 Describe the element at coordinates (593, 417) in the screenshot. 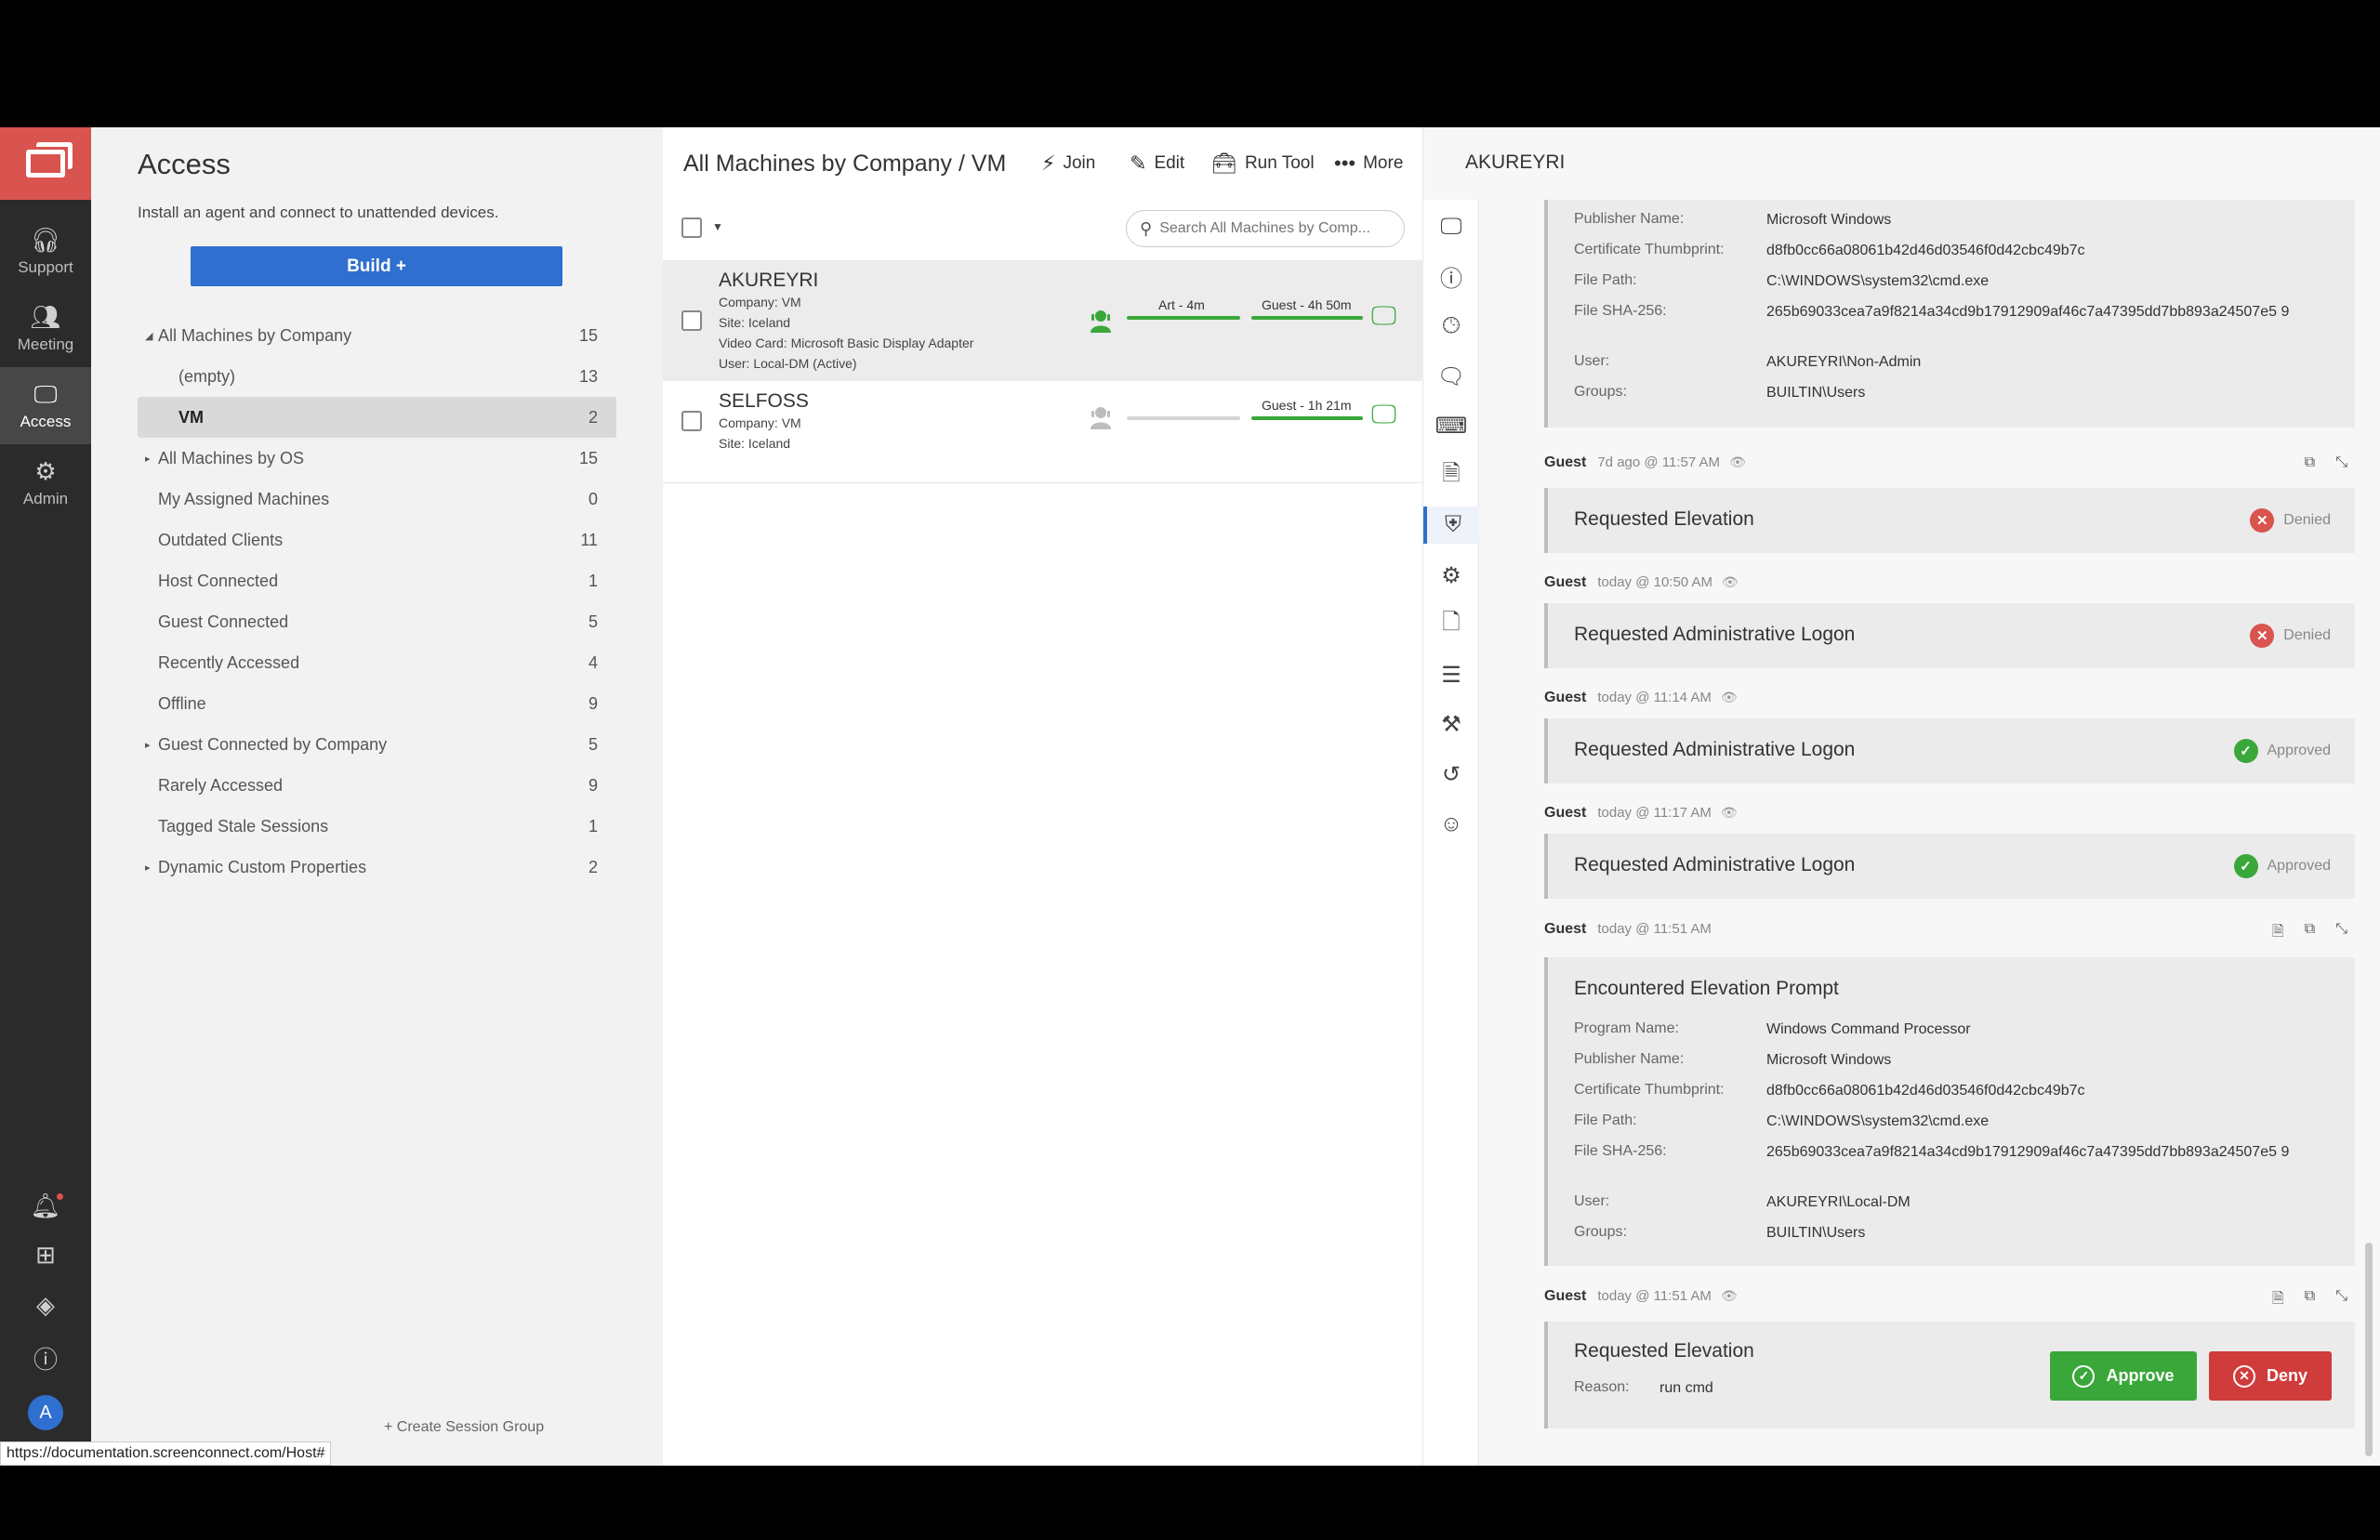

I see `group-count: 2` at that location.